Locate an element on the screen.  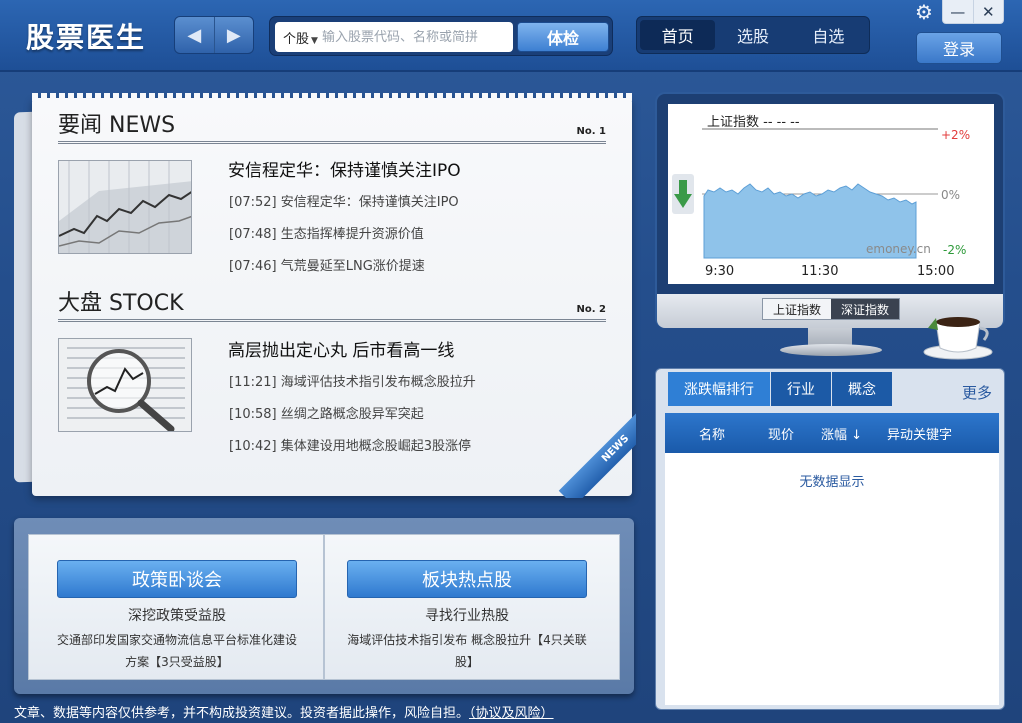
column-price: 现价 is located at coordinates (781, 433).